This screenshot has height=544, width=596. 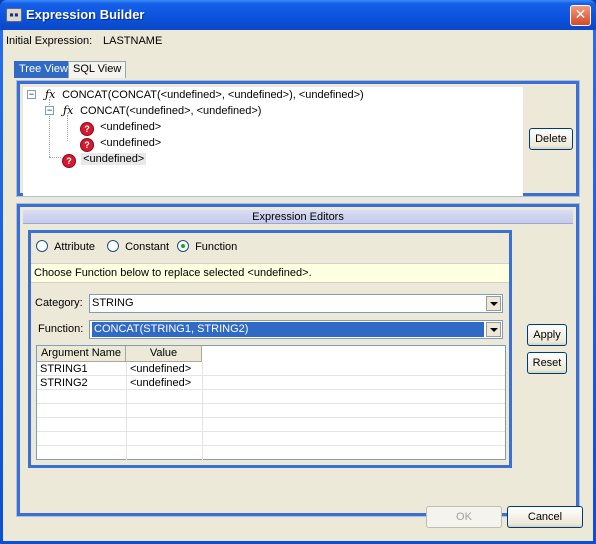 I want to click on function-dropdown: CONCAT(STRING1, STRING2), so click(x=296, y=329).